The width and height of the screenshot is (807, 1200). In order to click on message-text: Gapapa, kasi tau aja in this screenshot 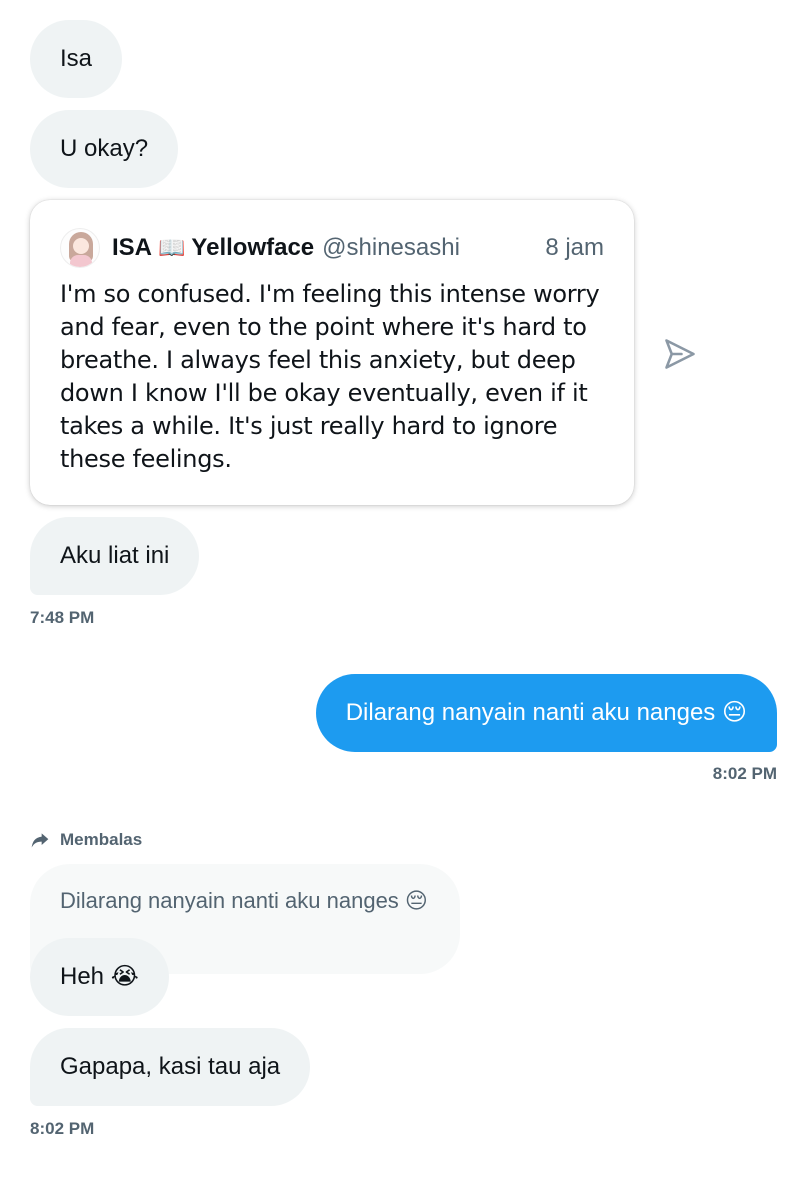, I will do `click(170, 1066)`.